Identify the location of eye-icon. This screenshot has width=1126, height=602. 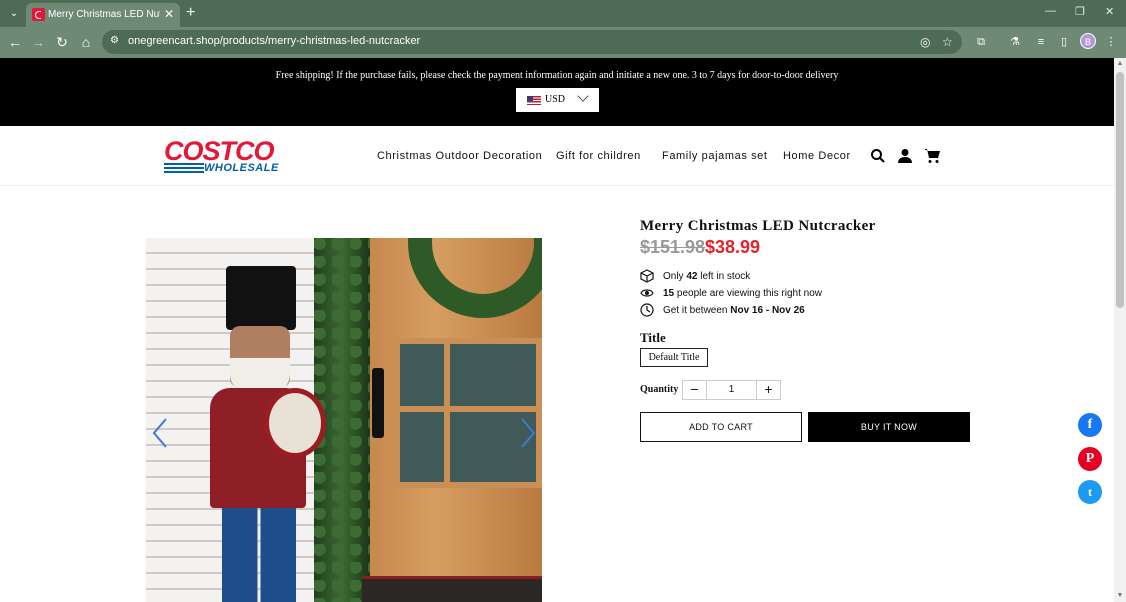
(647, 293).